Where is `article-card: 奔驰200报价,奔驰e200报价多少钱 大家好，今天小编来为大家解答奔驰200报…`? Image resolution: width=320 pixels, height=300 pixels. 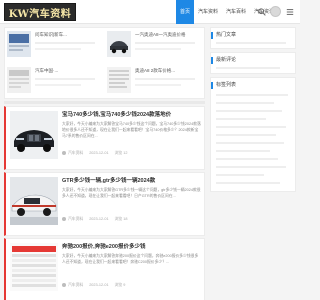
article-card: 奔驰200报价,奔驰e200报价多少钱 大家好，今天小编来为大家解答奔驰200报… is located at coordinates (104, 269).